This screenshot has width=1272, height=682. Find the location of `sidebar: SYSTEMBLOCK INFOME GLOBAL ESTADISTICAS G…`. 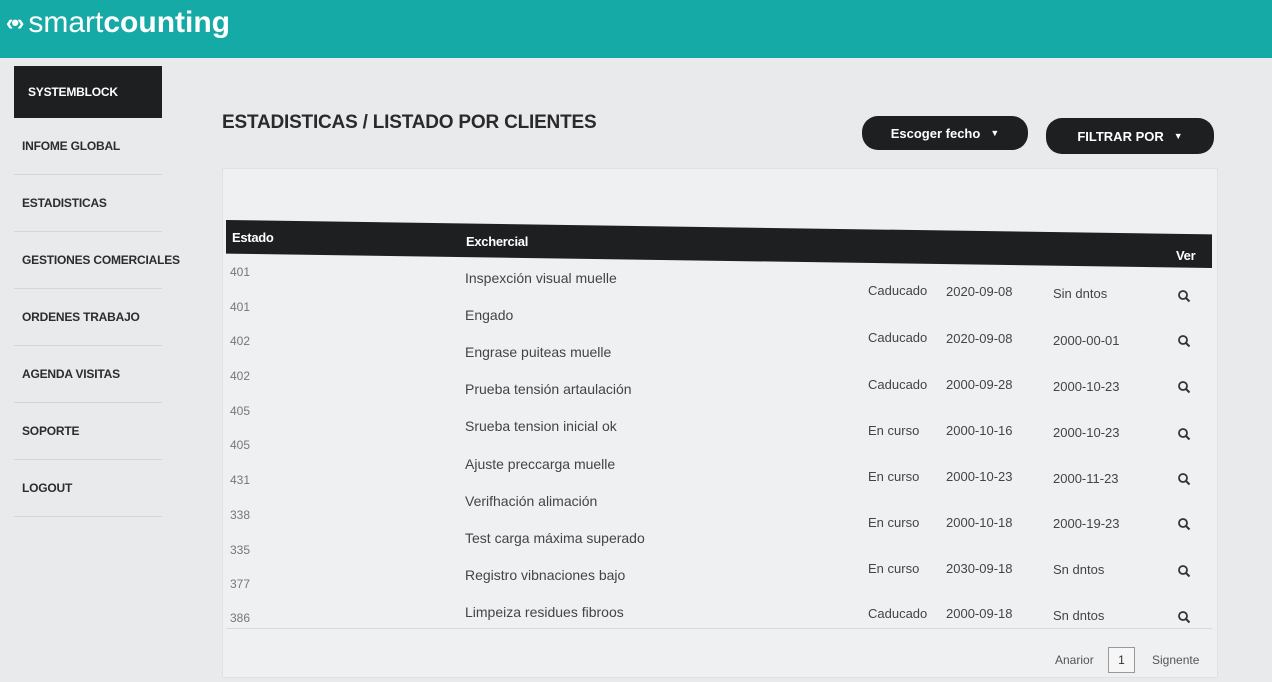

sidebar: SYSTEMBLOCK INFOME GLOBAL ESTADISTICAS G… is located at coordinates (97, 291).